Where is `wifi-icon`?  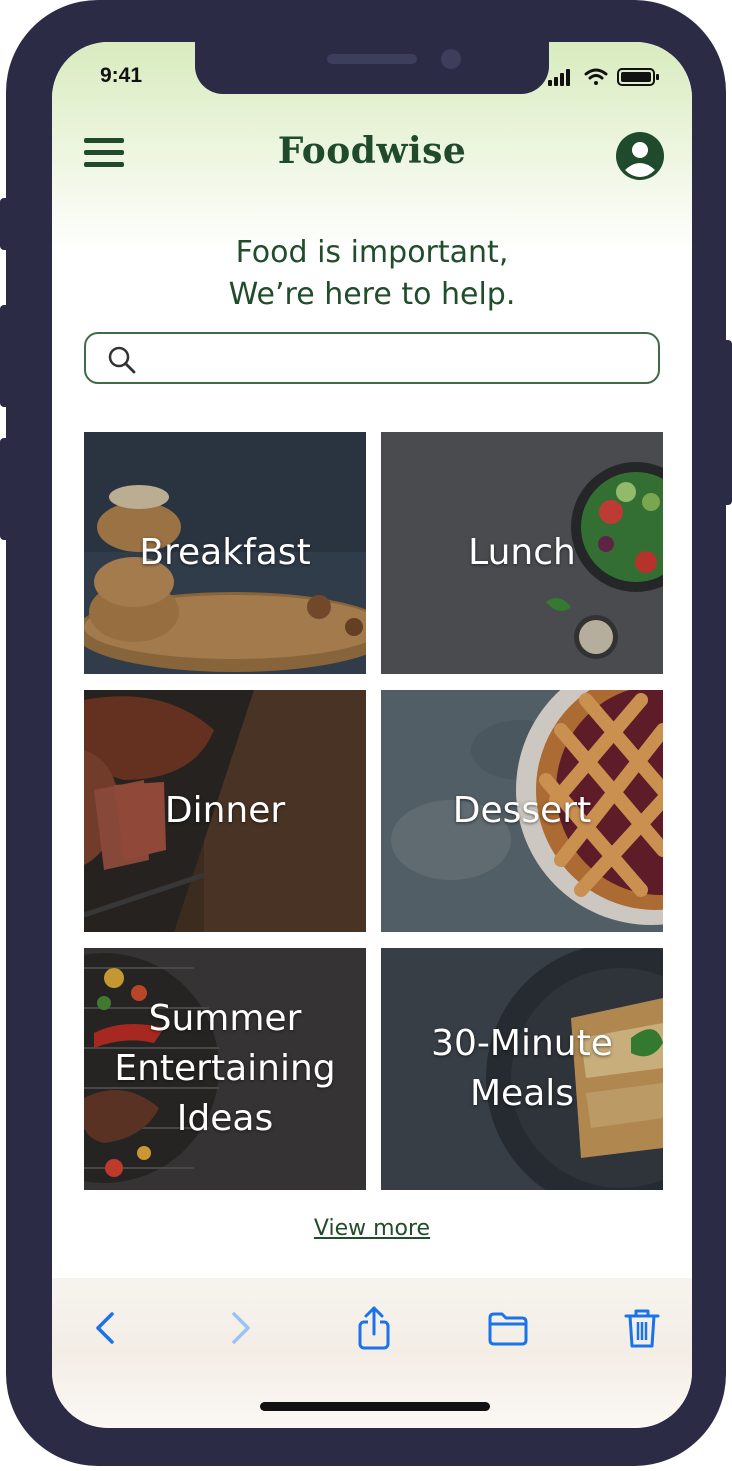 wifi-icon is located at coordinates (596, 76).